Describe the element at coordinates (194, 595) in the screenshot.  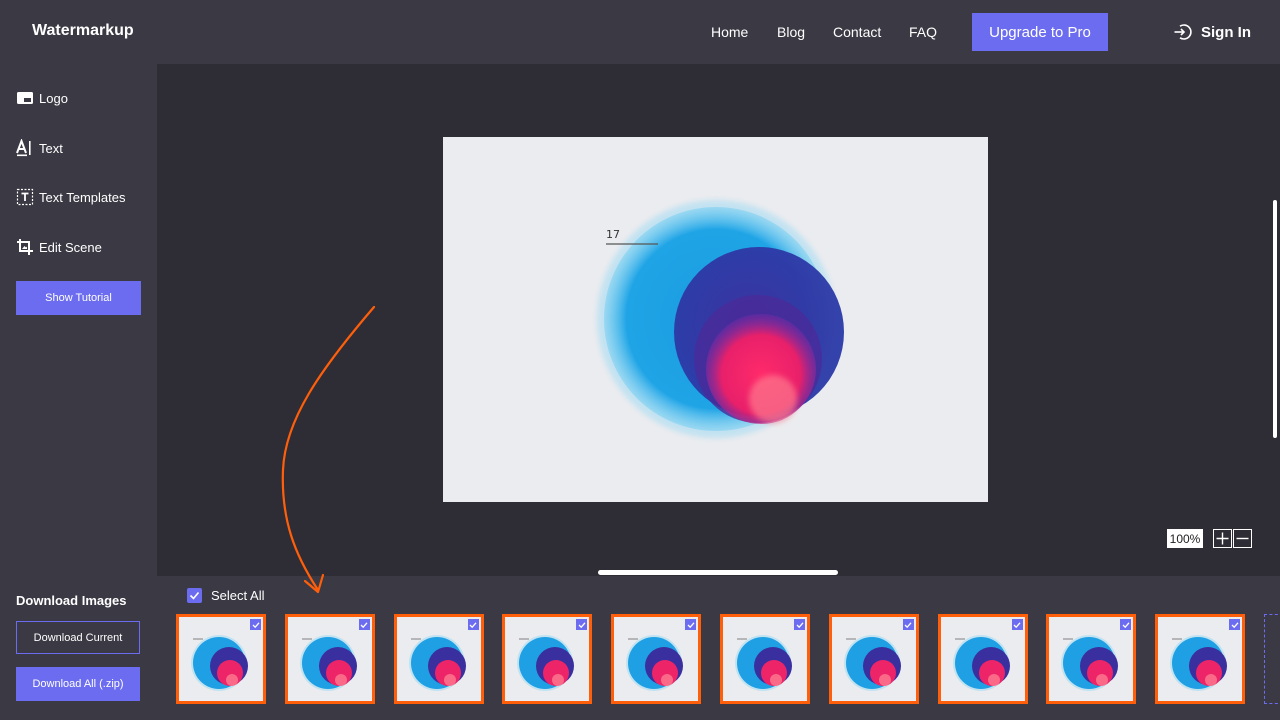
I see `checkbox-checked-icon` at that location.